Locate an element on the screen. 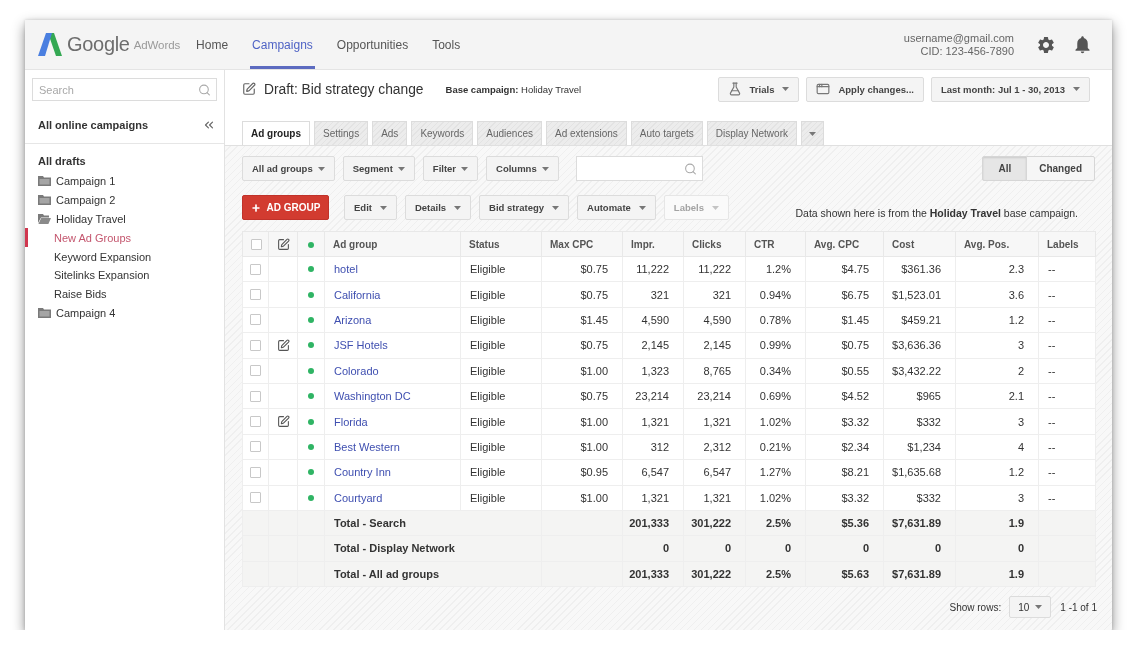 This screenshot has height=653, width=1137. tab: Audiences is located at coordinates (509, 133).